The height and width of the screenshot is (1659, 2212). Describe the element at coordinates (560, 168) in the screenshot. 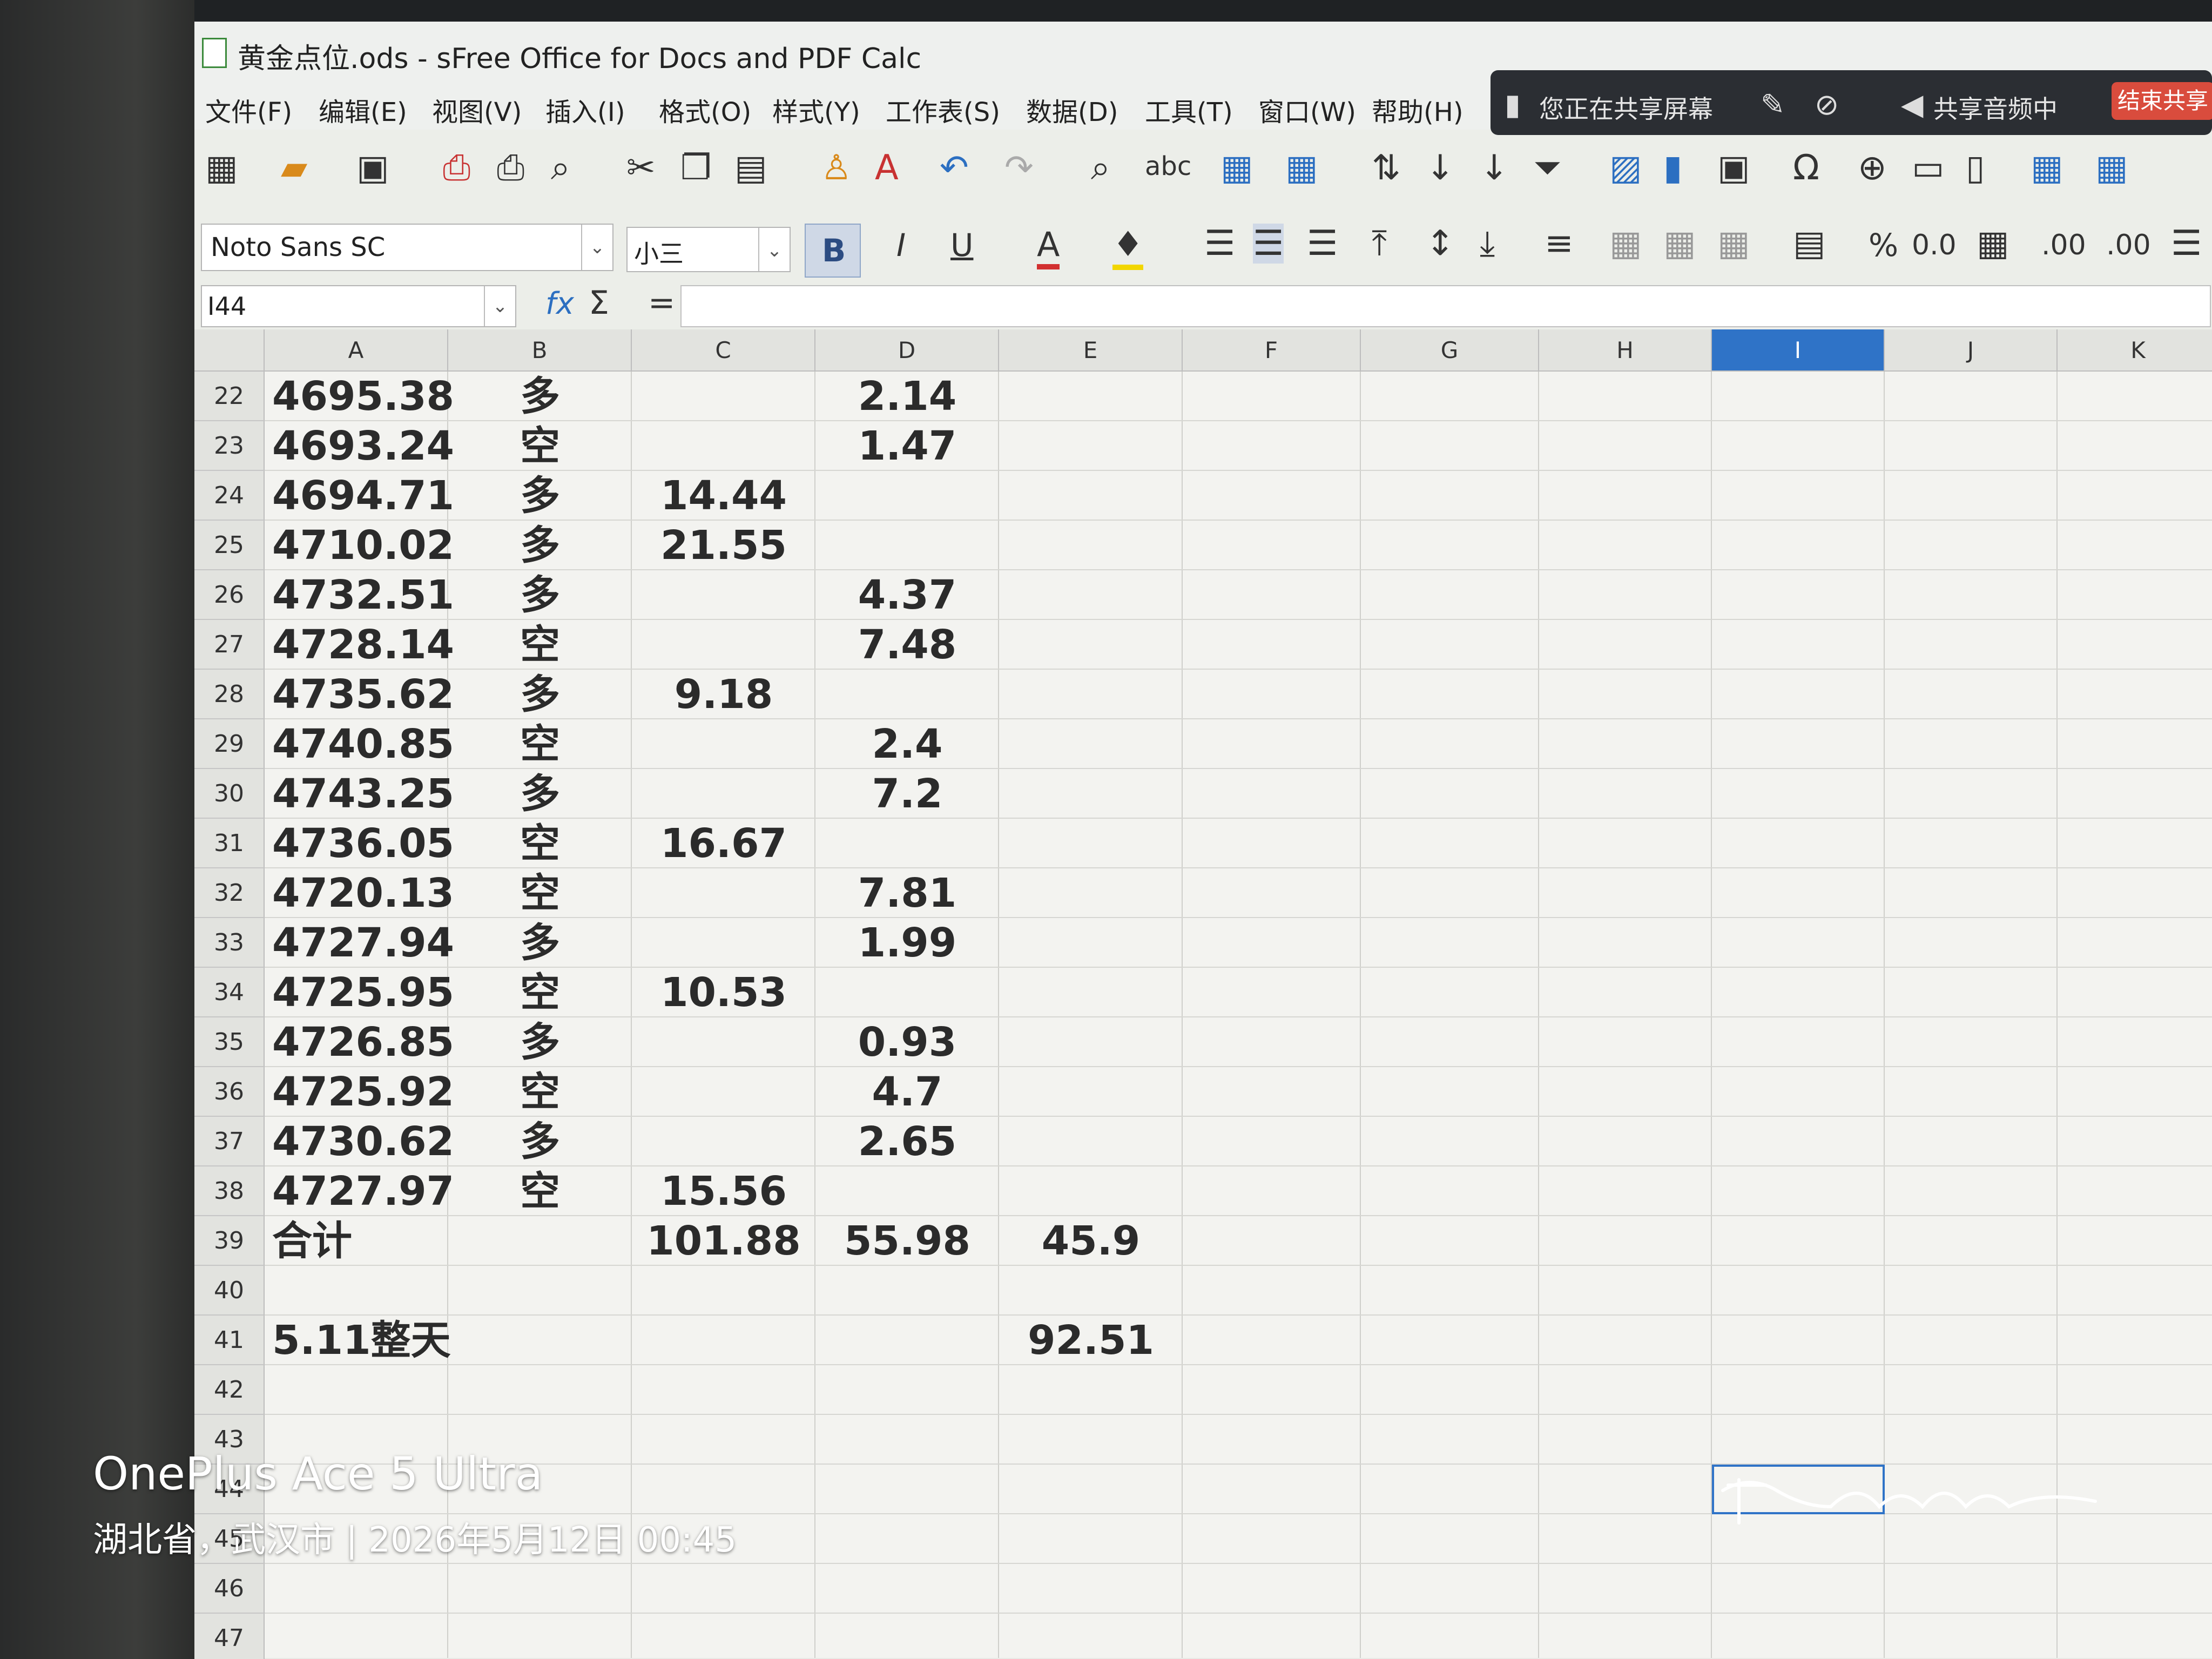

I see `print-preview-icon: ⌕` at that location.